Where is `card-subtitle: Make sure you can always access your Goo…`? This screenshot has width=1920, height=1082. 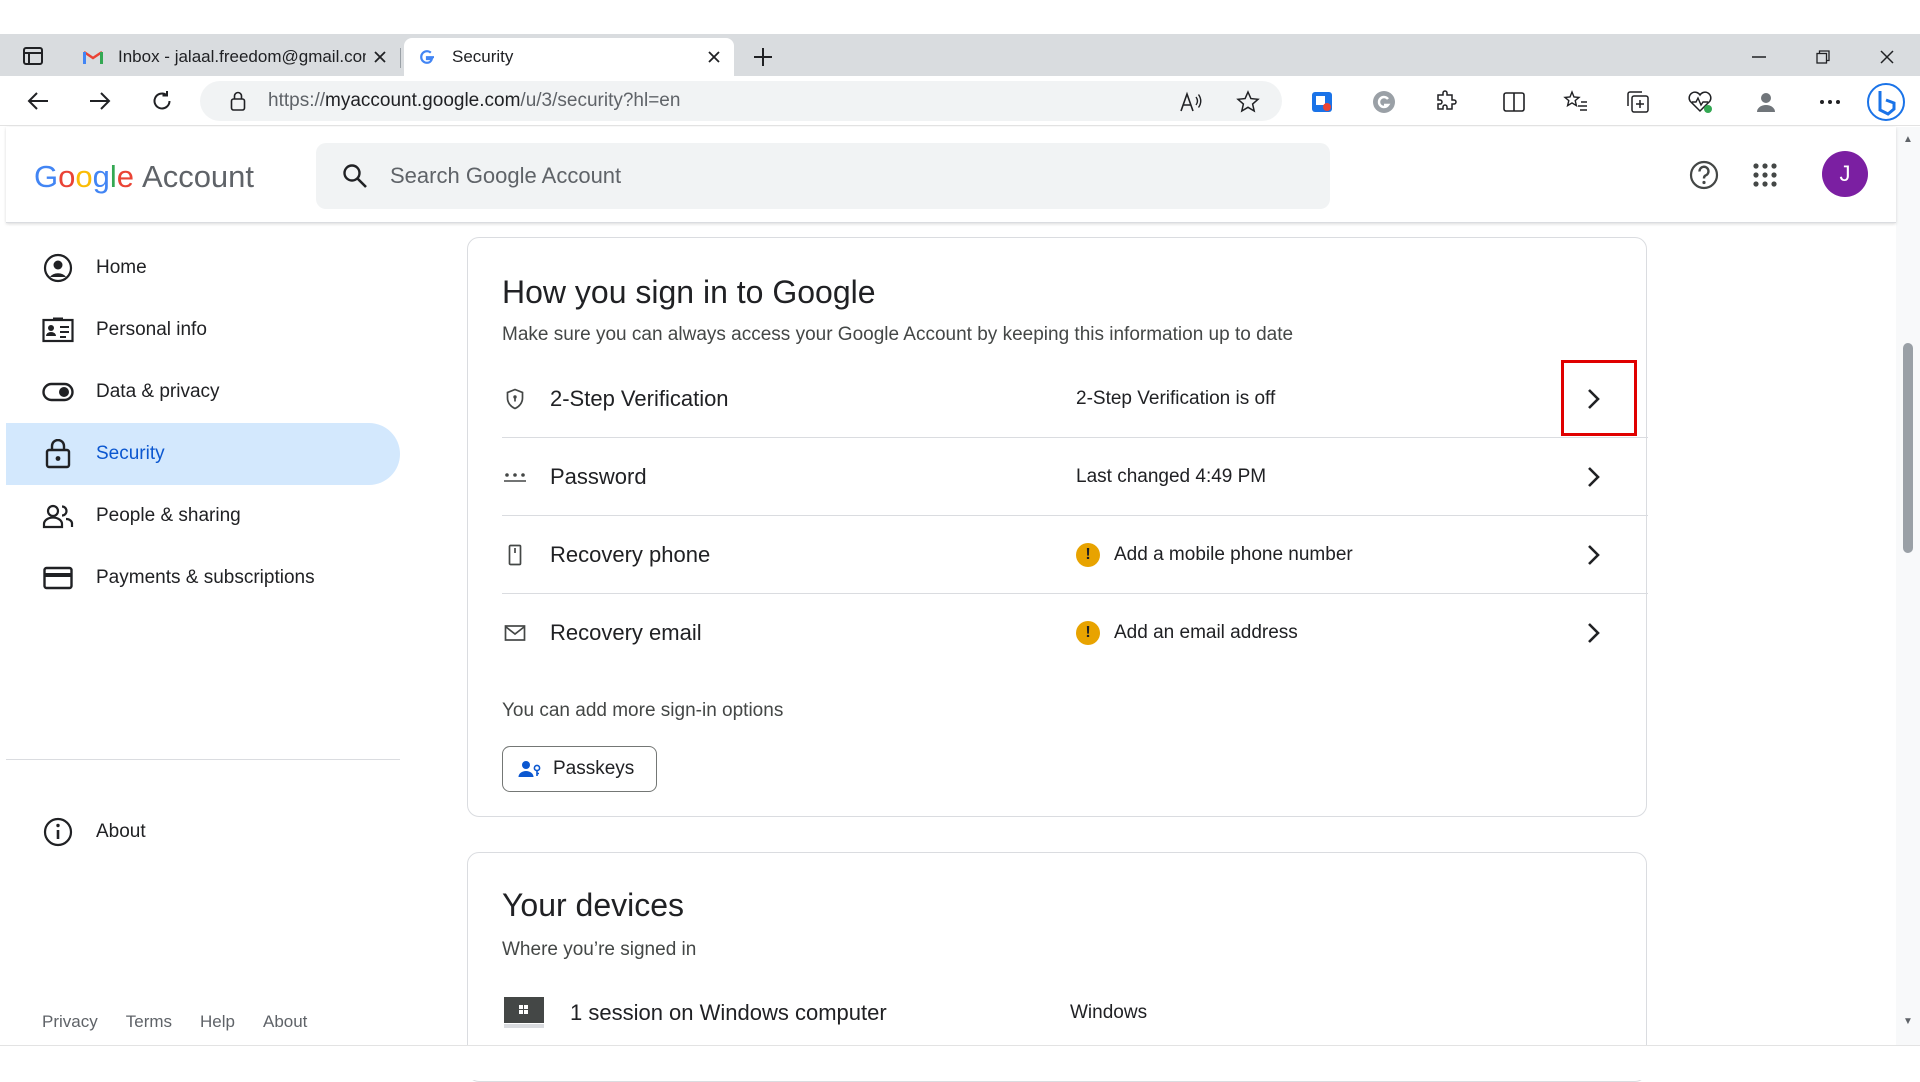
card-subtitle: Make sure you can always access your Goo… is located at coordinates (898, 334).